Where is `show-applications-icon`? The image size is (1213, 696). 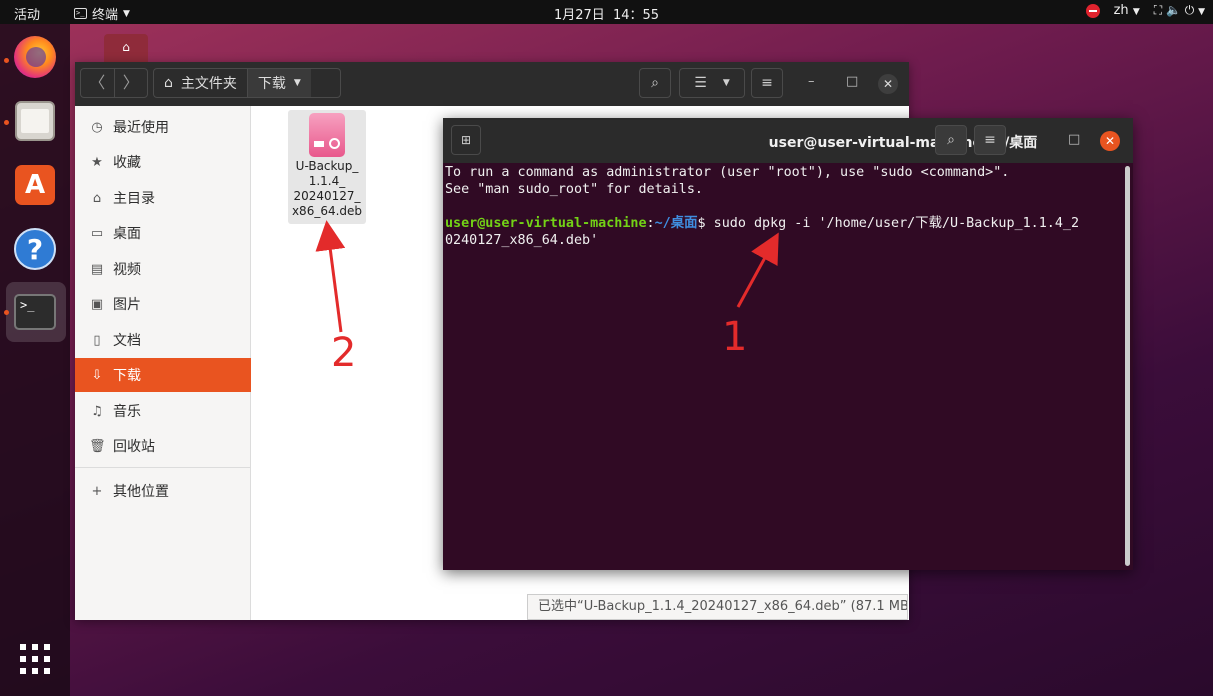 show-applications-icon is located at coordinates (35, 659).